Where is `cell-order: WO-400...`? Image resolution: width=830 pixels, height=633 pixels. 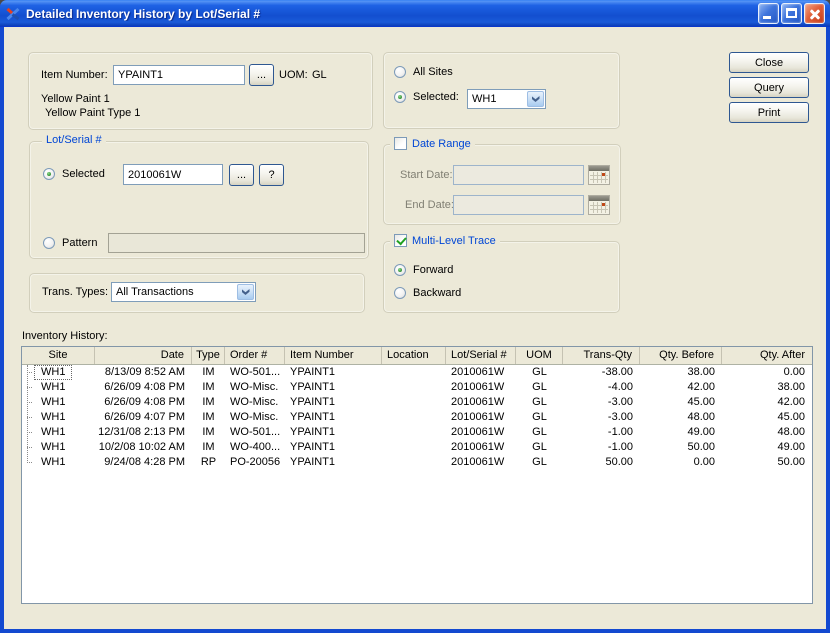 cell-order: WO-400... is located at coordinates (255, 447).